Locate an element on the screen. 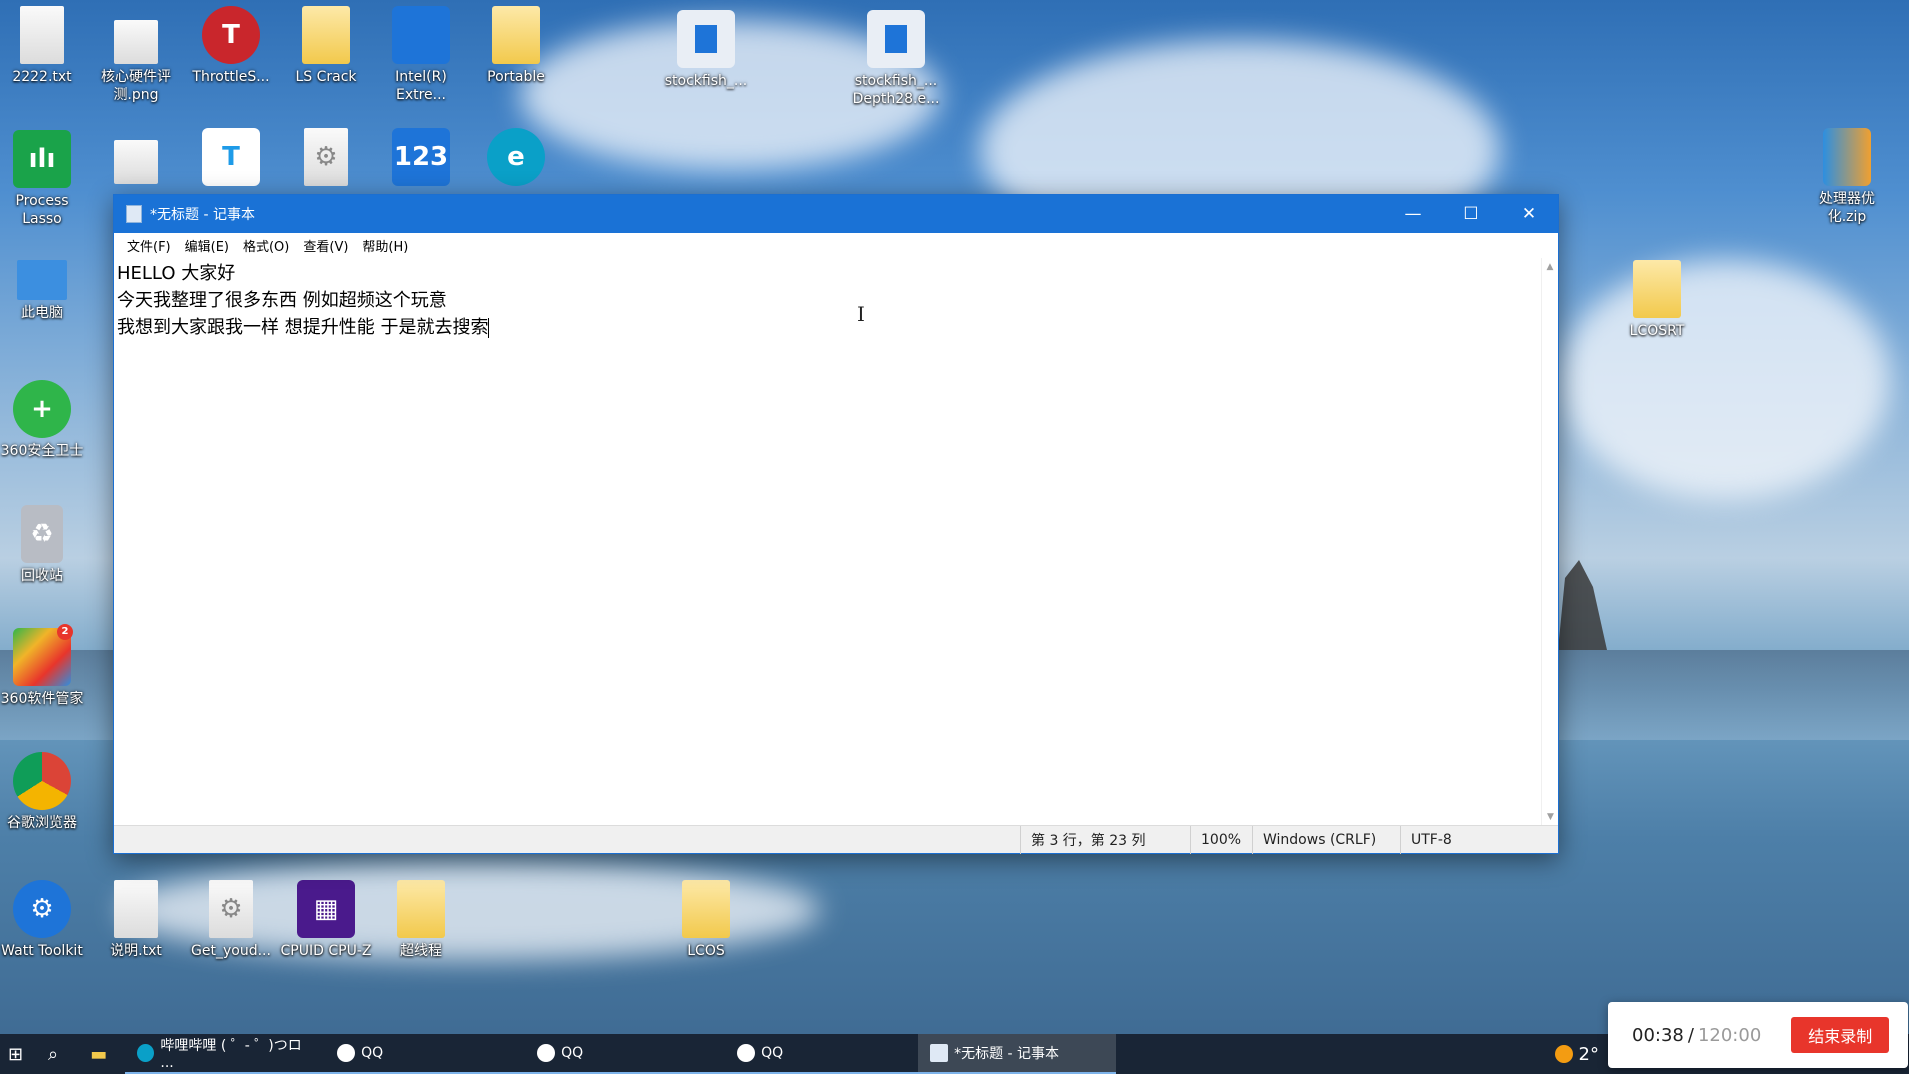 Image resolution: width=1909 pixels, height=1074 pixels. menu-edit: 编辑(E) is located at coordinates (207, 245).